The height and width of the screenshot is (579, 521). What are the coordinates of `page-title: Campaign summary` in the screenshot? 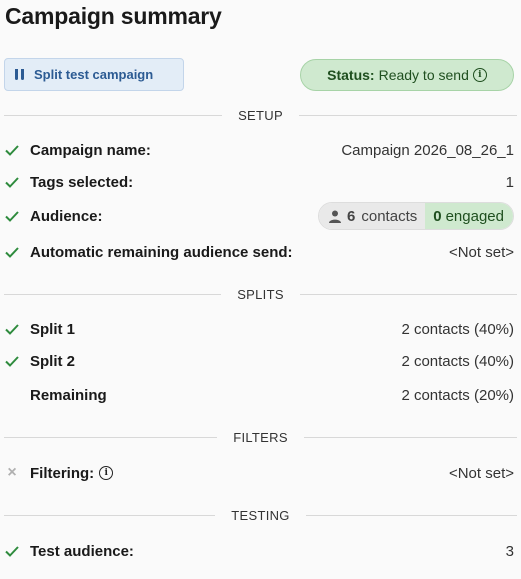 It's located at (113, 16).